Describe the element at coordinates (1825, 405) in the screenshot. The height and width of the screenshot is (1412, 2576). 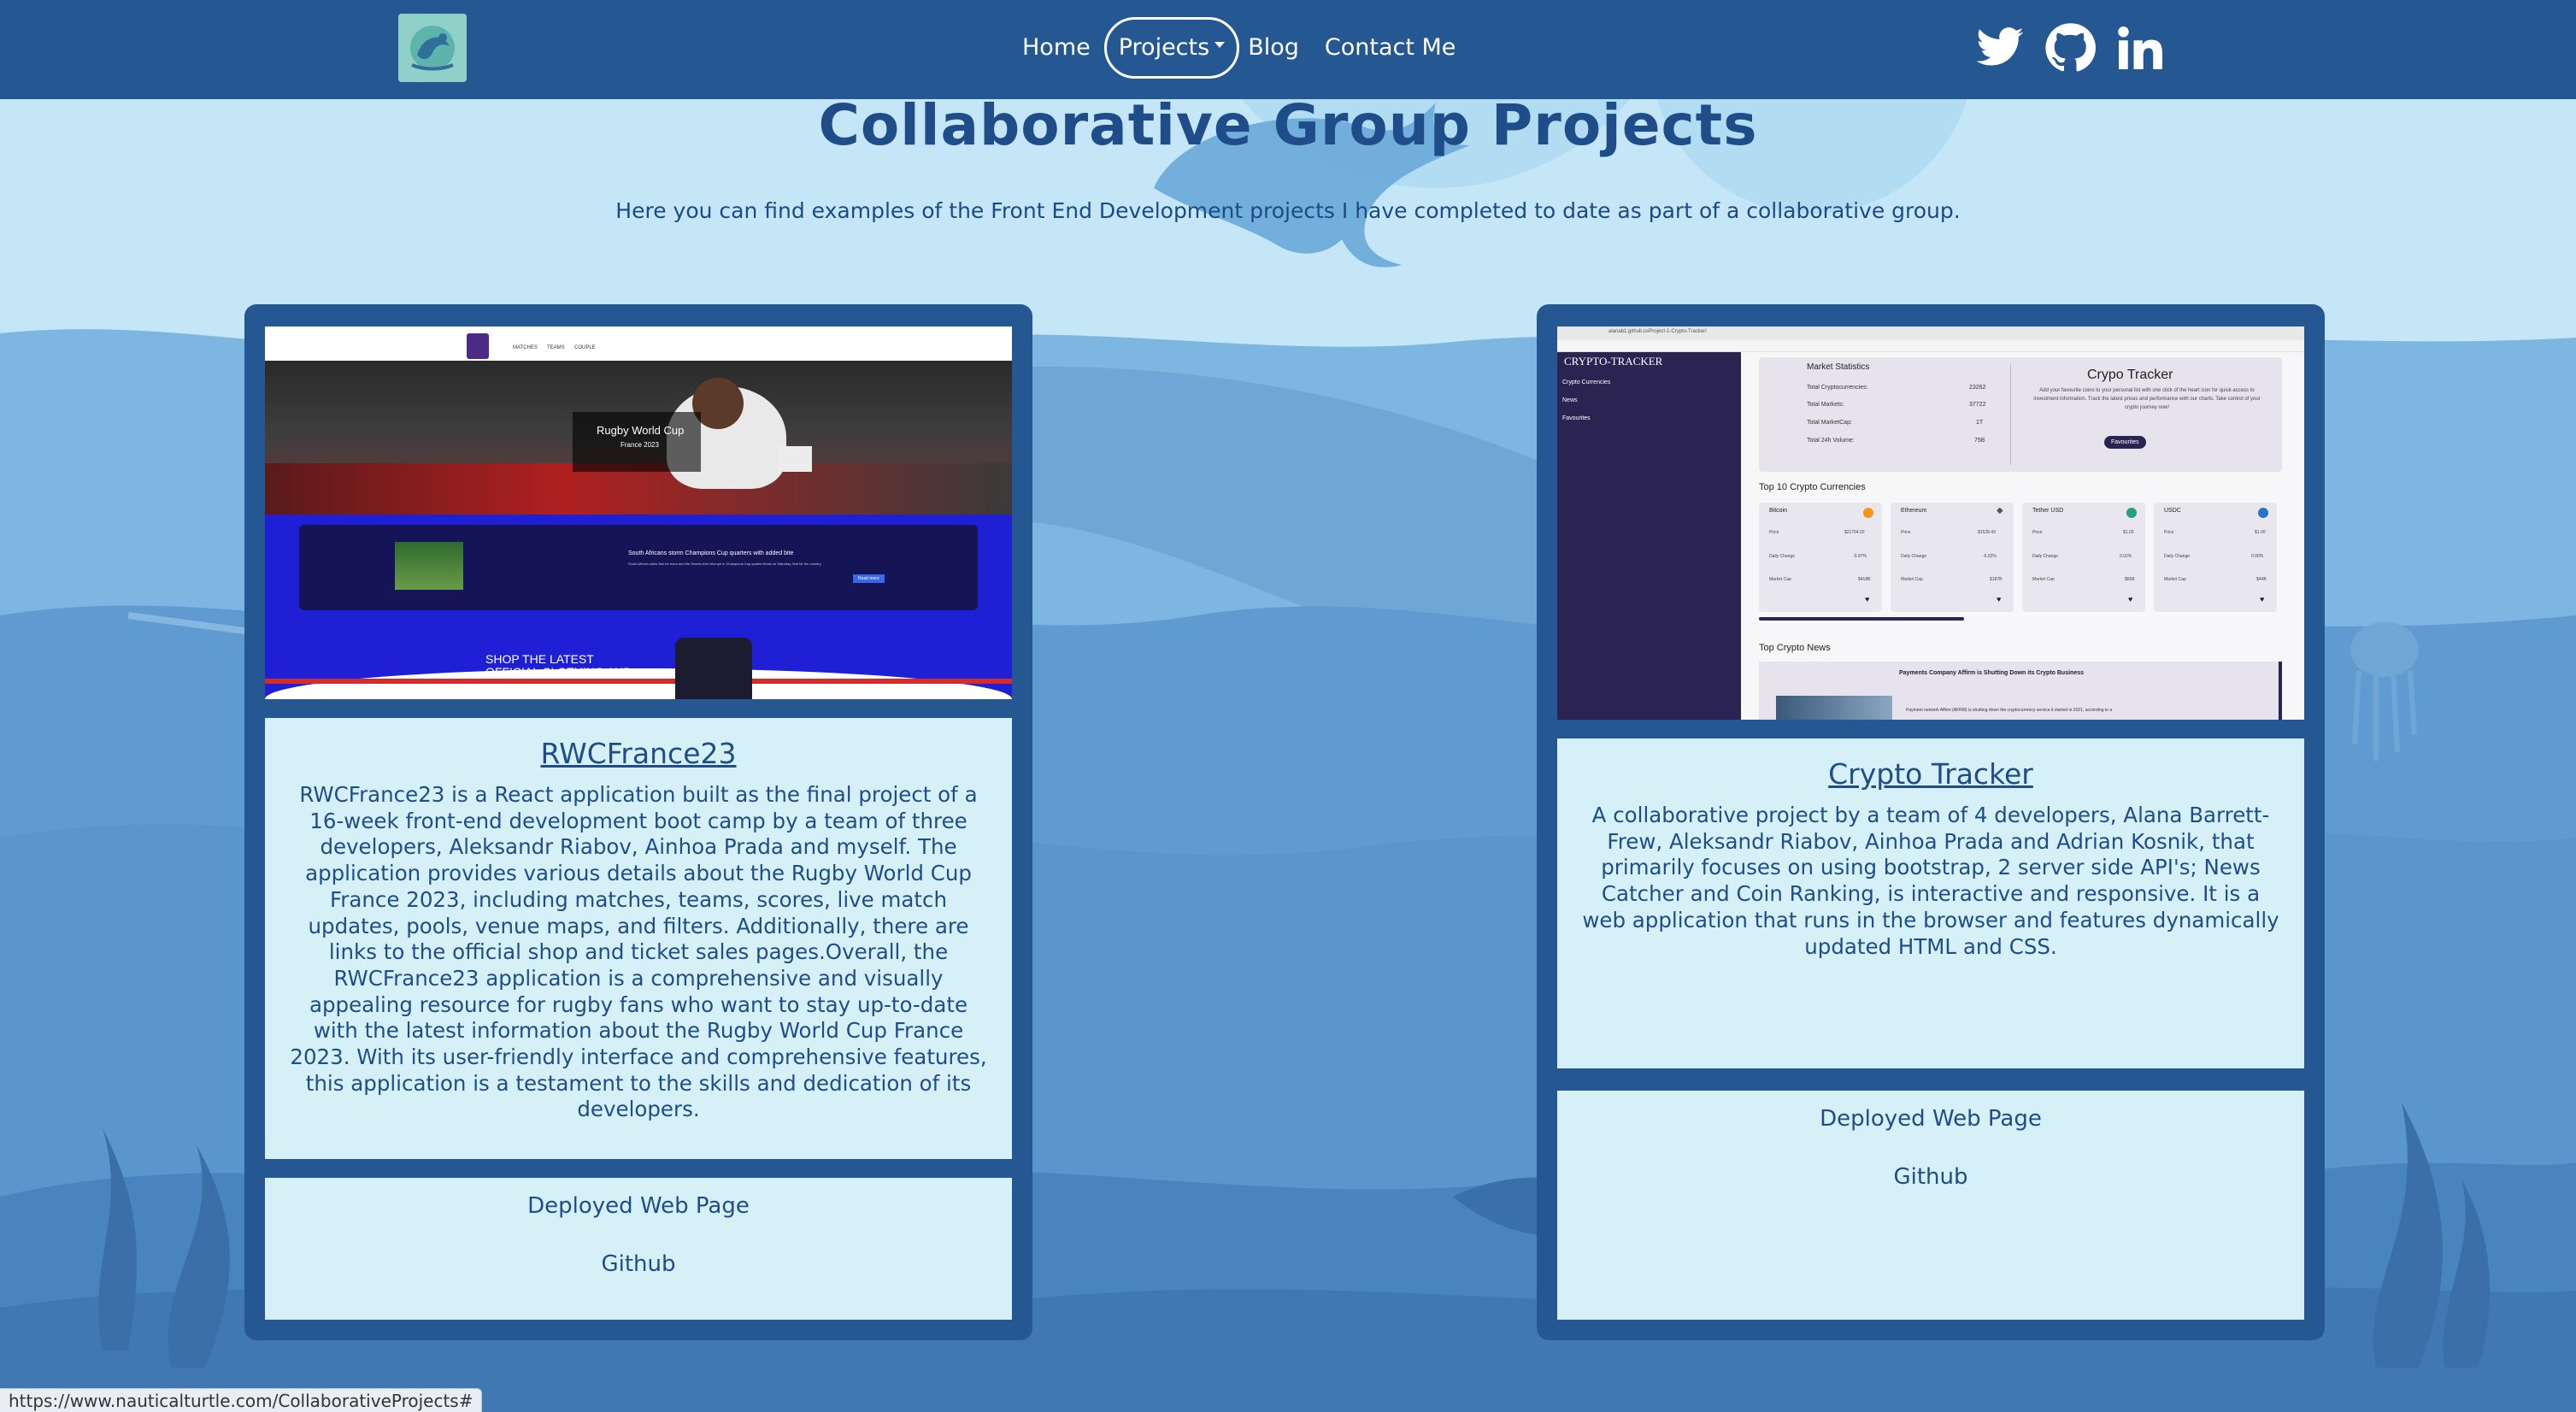
I see `preview-stat-label-2: Total Markets:` at that location.